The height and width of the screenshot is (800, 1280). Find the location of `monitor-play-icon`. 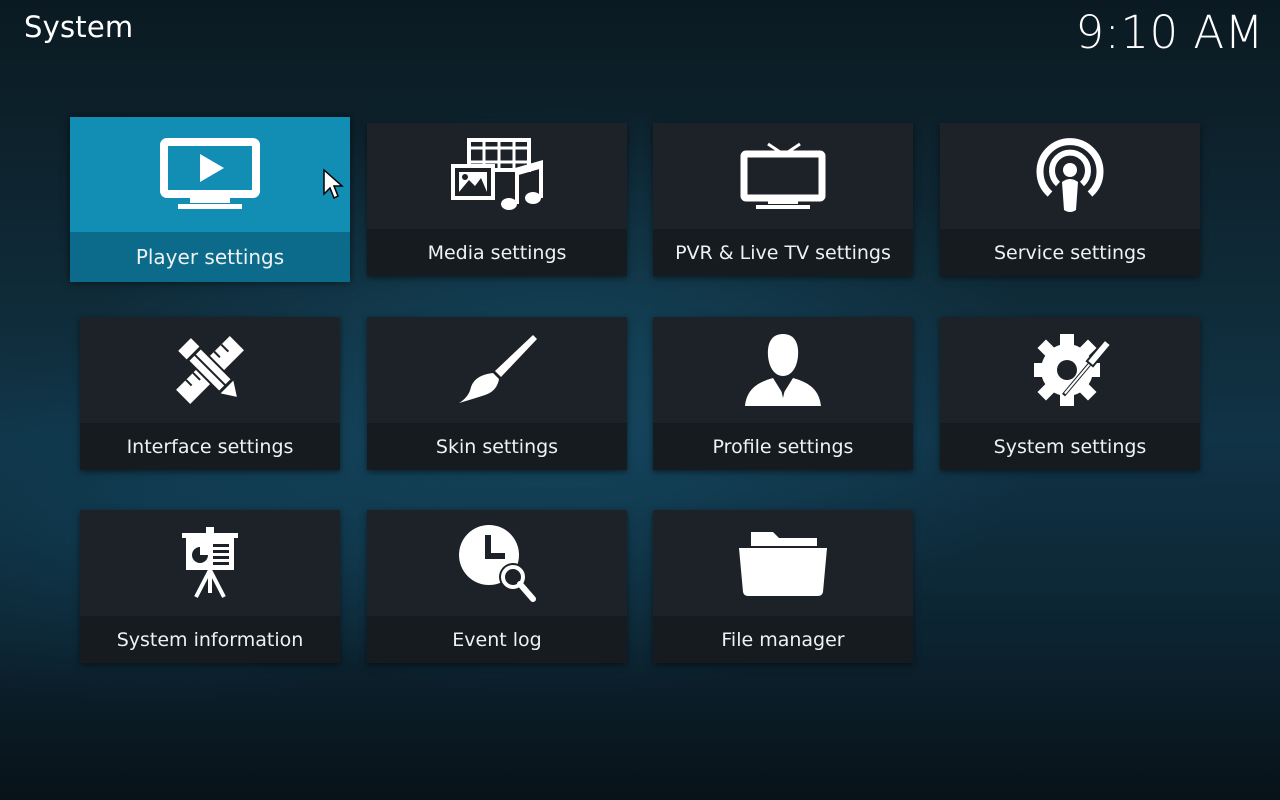

monitor-play-icon is located at coordinates (210, 173).